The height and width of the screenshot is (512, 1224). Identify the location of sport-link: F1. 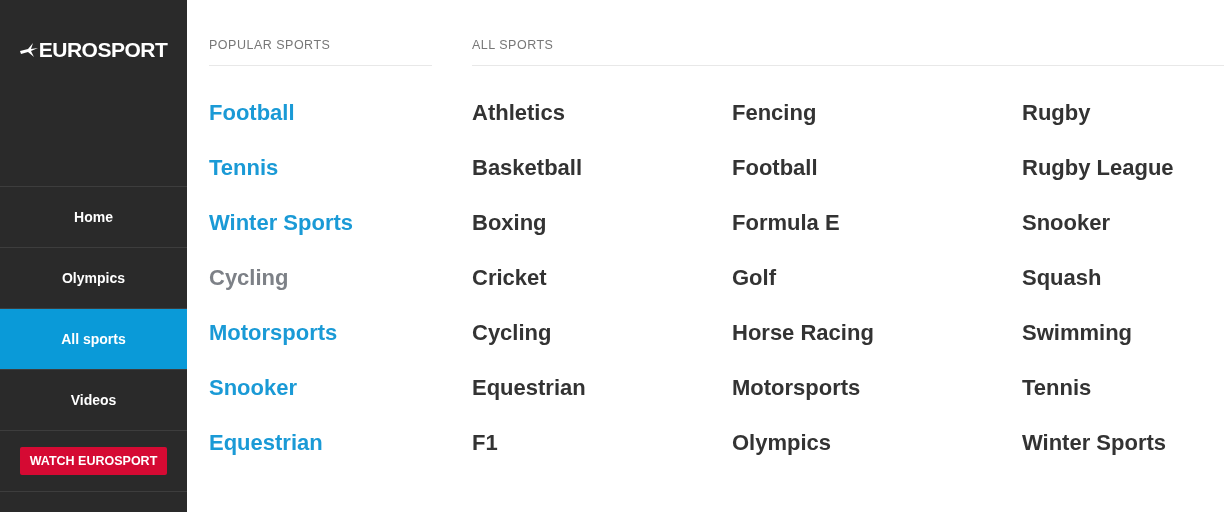
(602, 443).